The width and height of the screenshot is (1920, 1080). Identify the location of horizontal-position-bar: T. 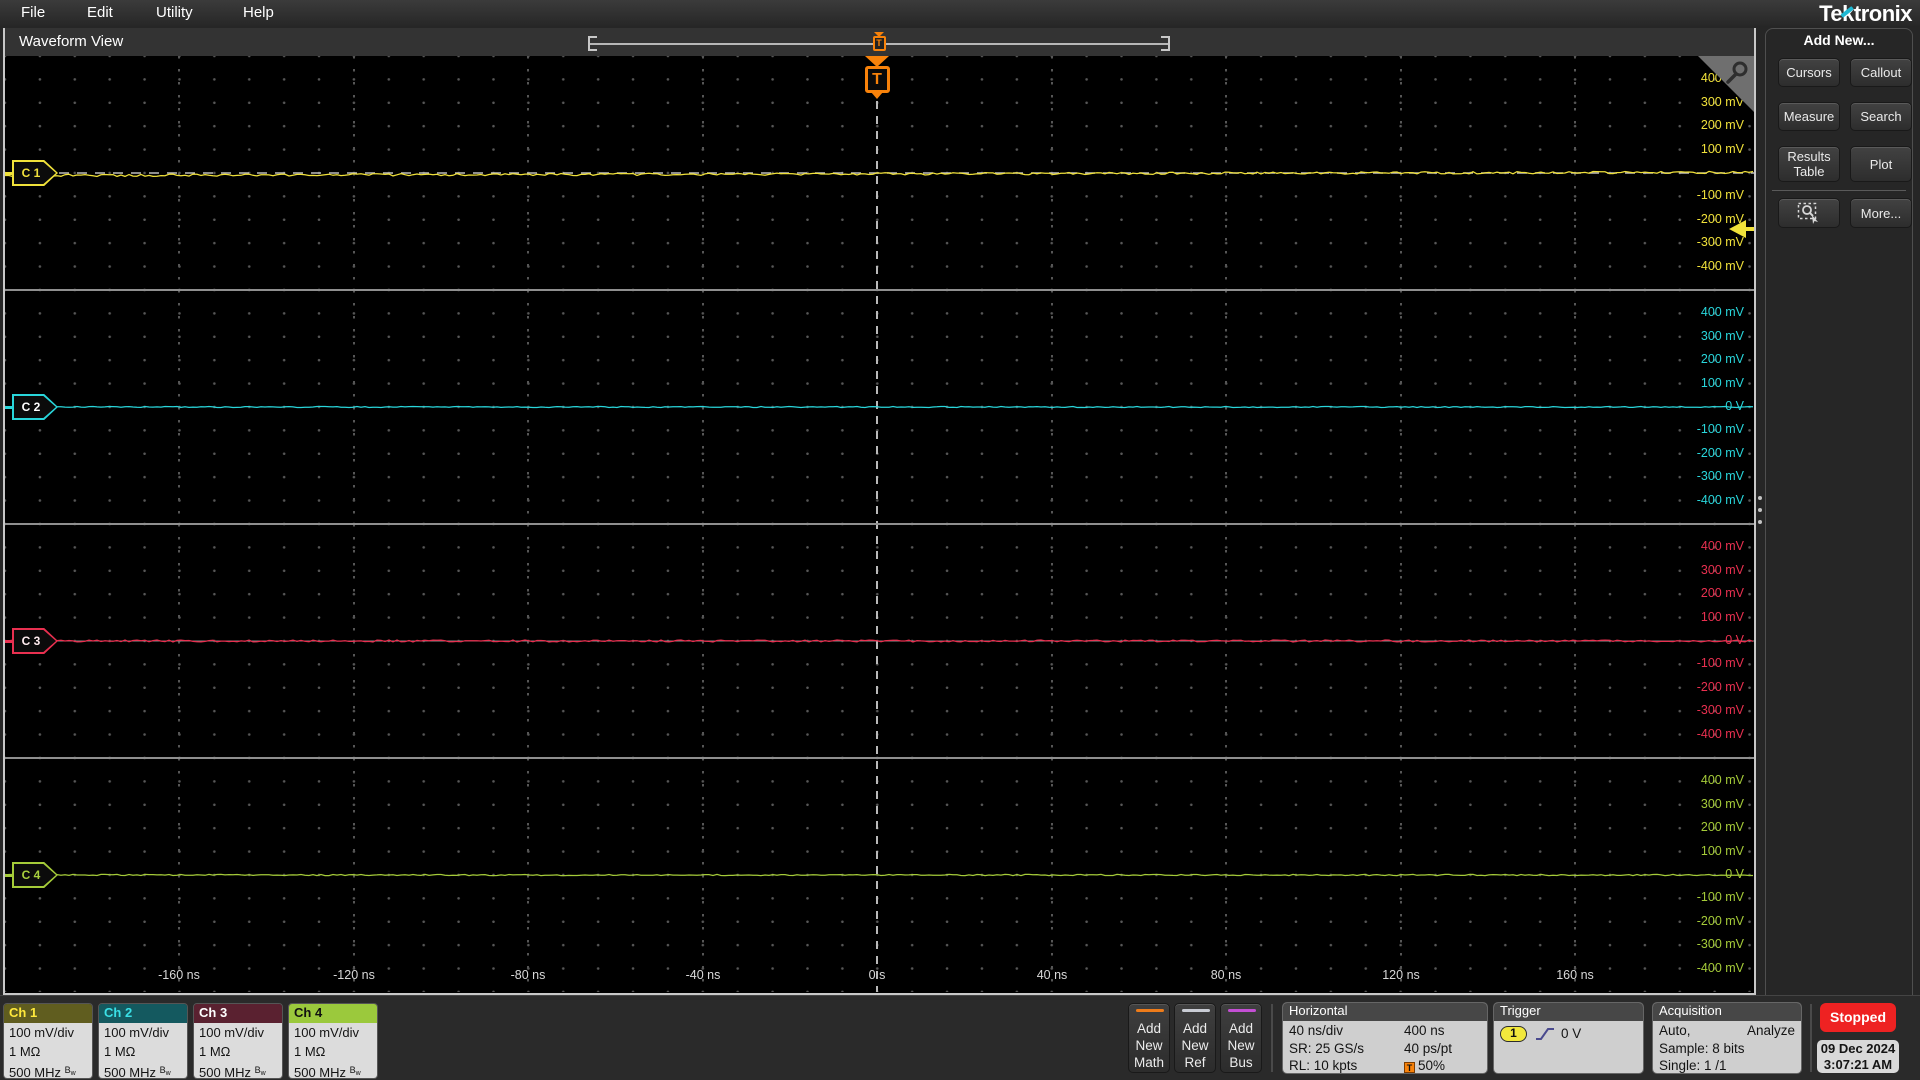
(879, 41).